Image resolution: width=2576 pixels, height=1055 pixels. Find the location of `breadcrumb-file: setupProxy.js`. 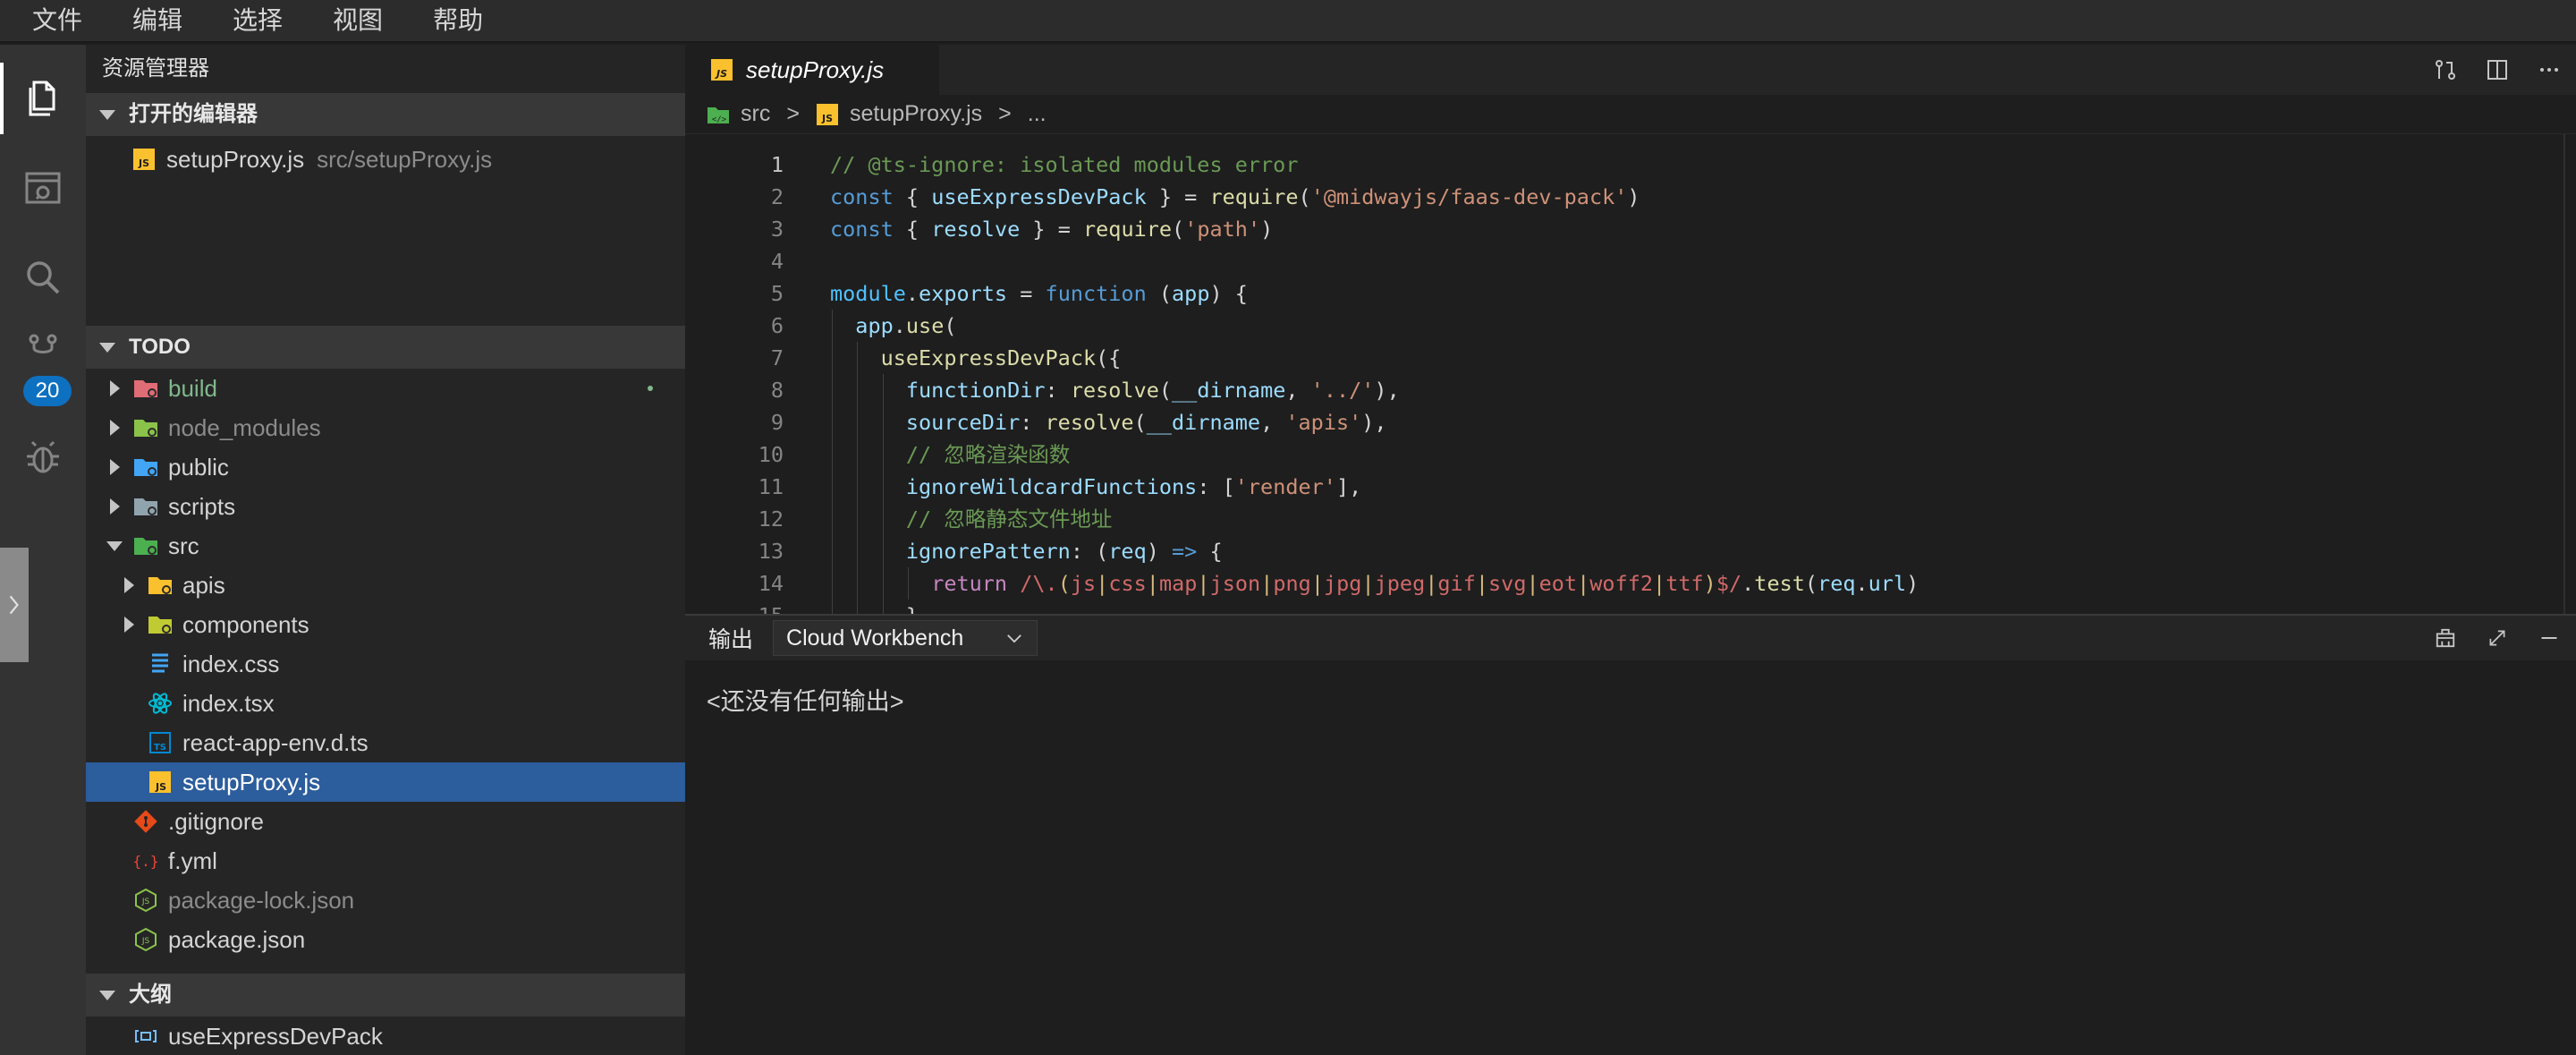

breadcrumb-file: setupProxy.js is located at coordinates (916, 114).